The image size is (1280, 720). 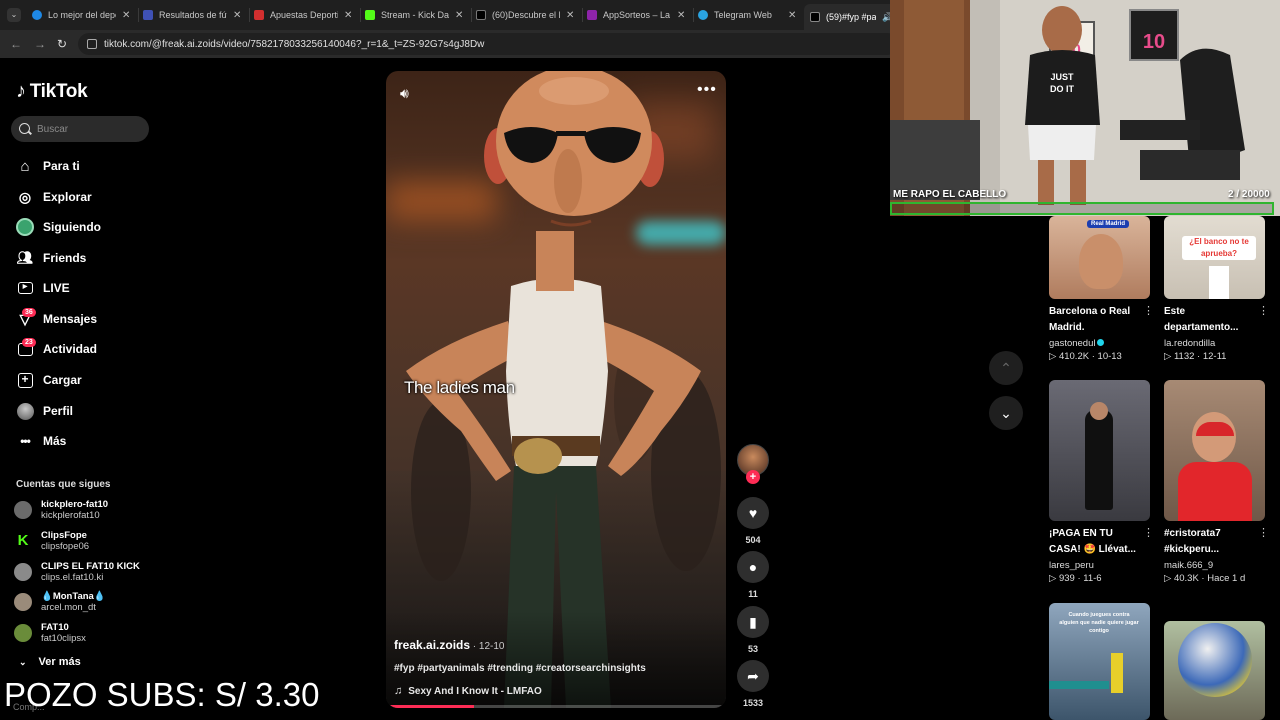 I want to click on comment-icon: ●, so click(x=753, y=567).